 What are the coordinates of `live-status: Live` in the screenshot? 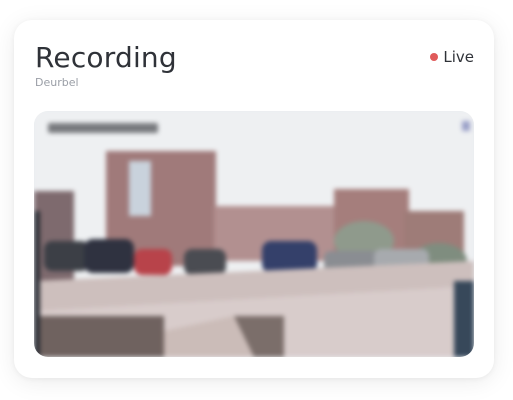 It's located at (452, 57).